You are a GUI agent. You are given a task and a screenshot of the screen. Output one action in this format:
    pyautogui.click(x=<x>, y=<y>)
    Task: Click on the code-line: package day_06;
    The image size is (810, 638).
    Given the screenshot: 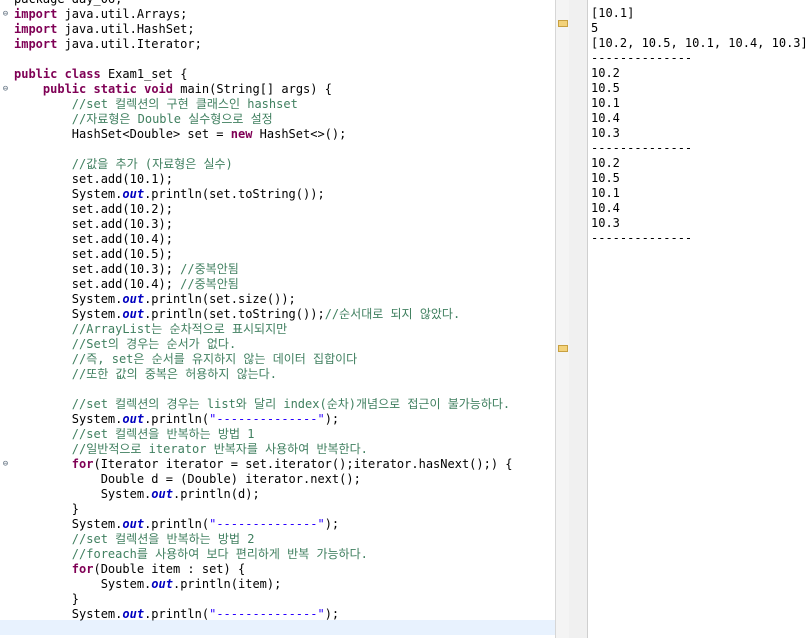 What is the action you would take?
    pyautogui.click(x=263, y=3)
    